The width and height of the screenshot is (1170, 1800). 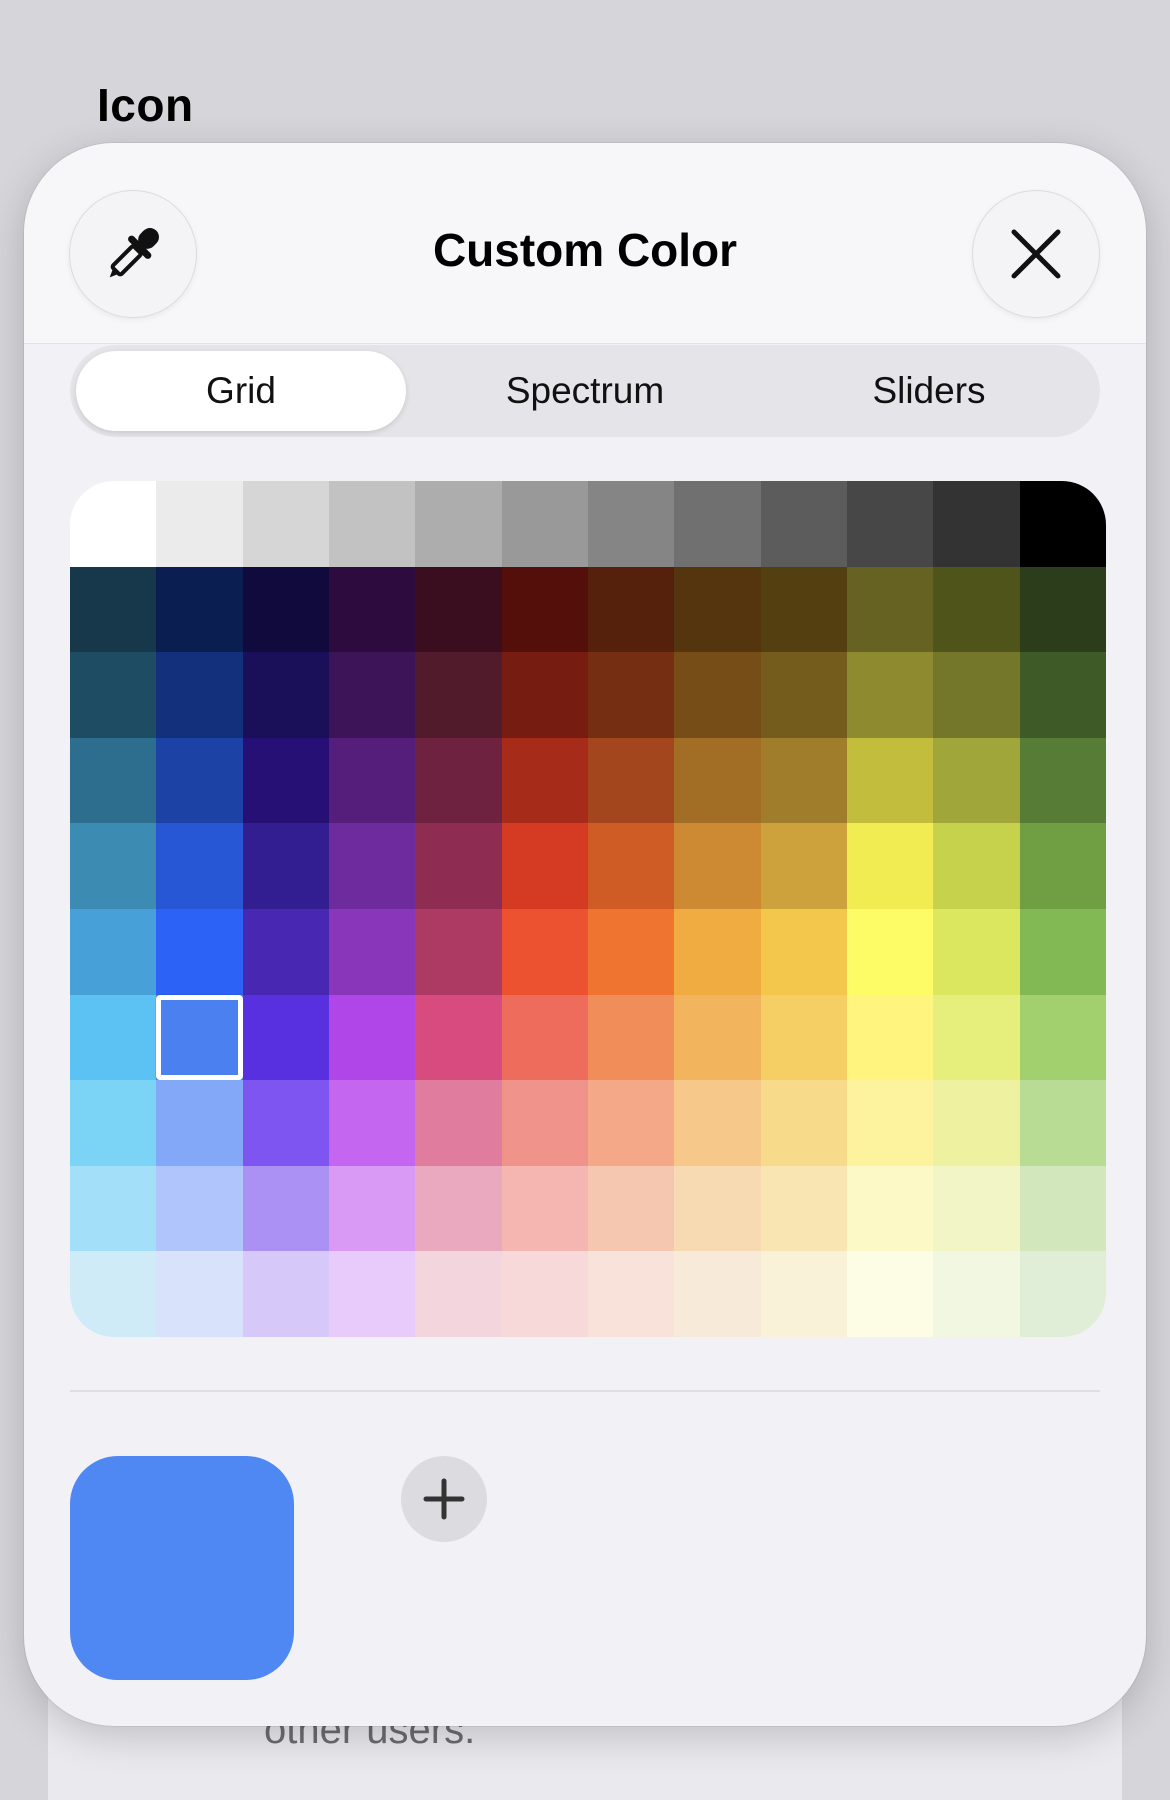 What do you see at coordinates (929, 391) in the screenshot?
I see `tab-sliders: Sliders` at bounding box center [929, 391].